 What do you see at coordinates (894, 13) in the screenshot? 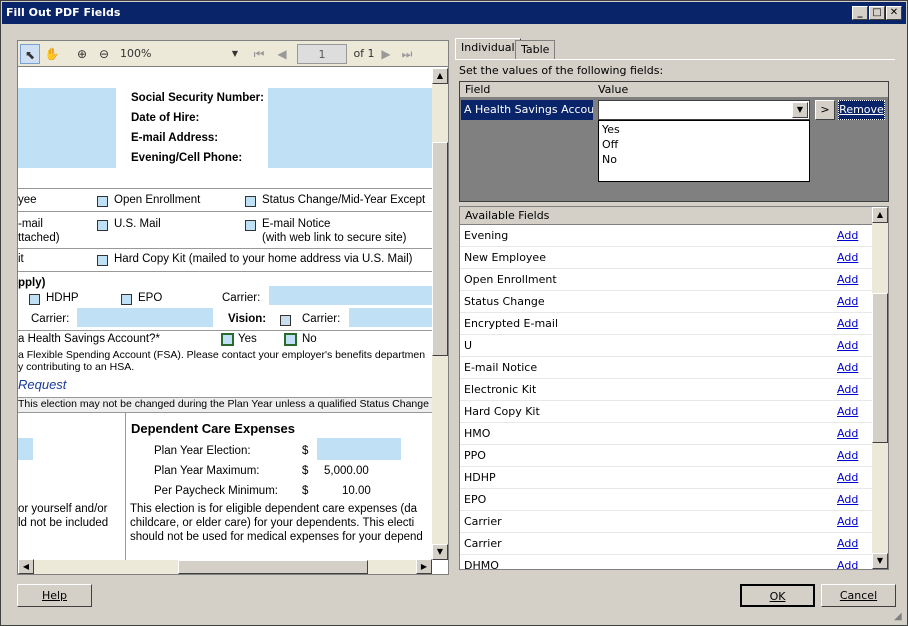
I see `close-button: ✕` at bounding box center [894, 13].